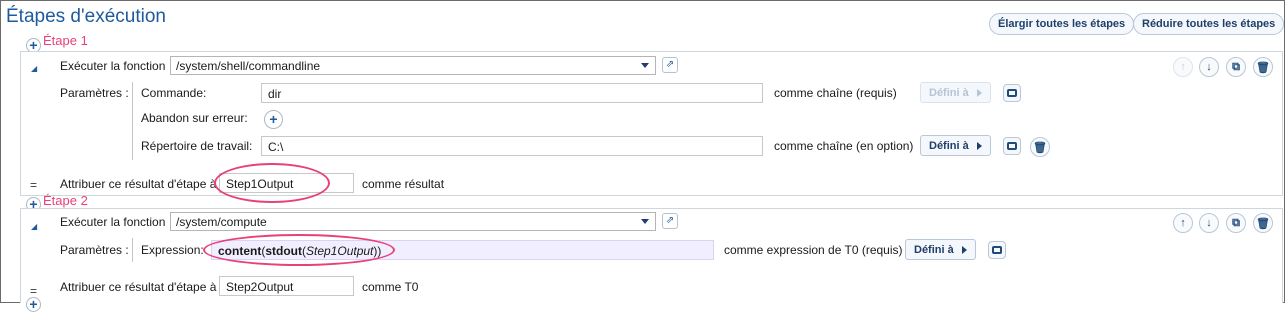 Image resolution: width=1285 pixels, height=312 pixels. Describe the element at coordinates (174, 93) in the screenshot. I see `param-command-label: Commande:` at that location.